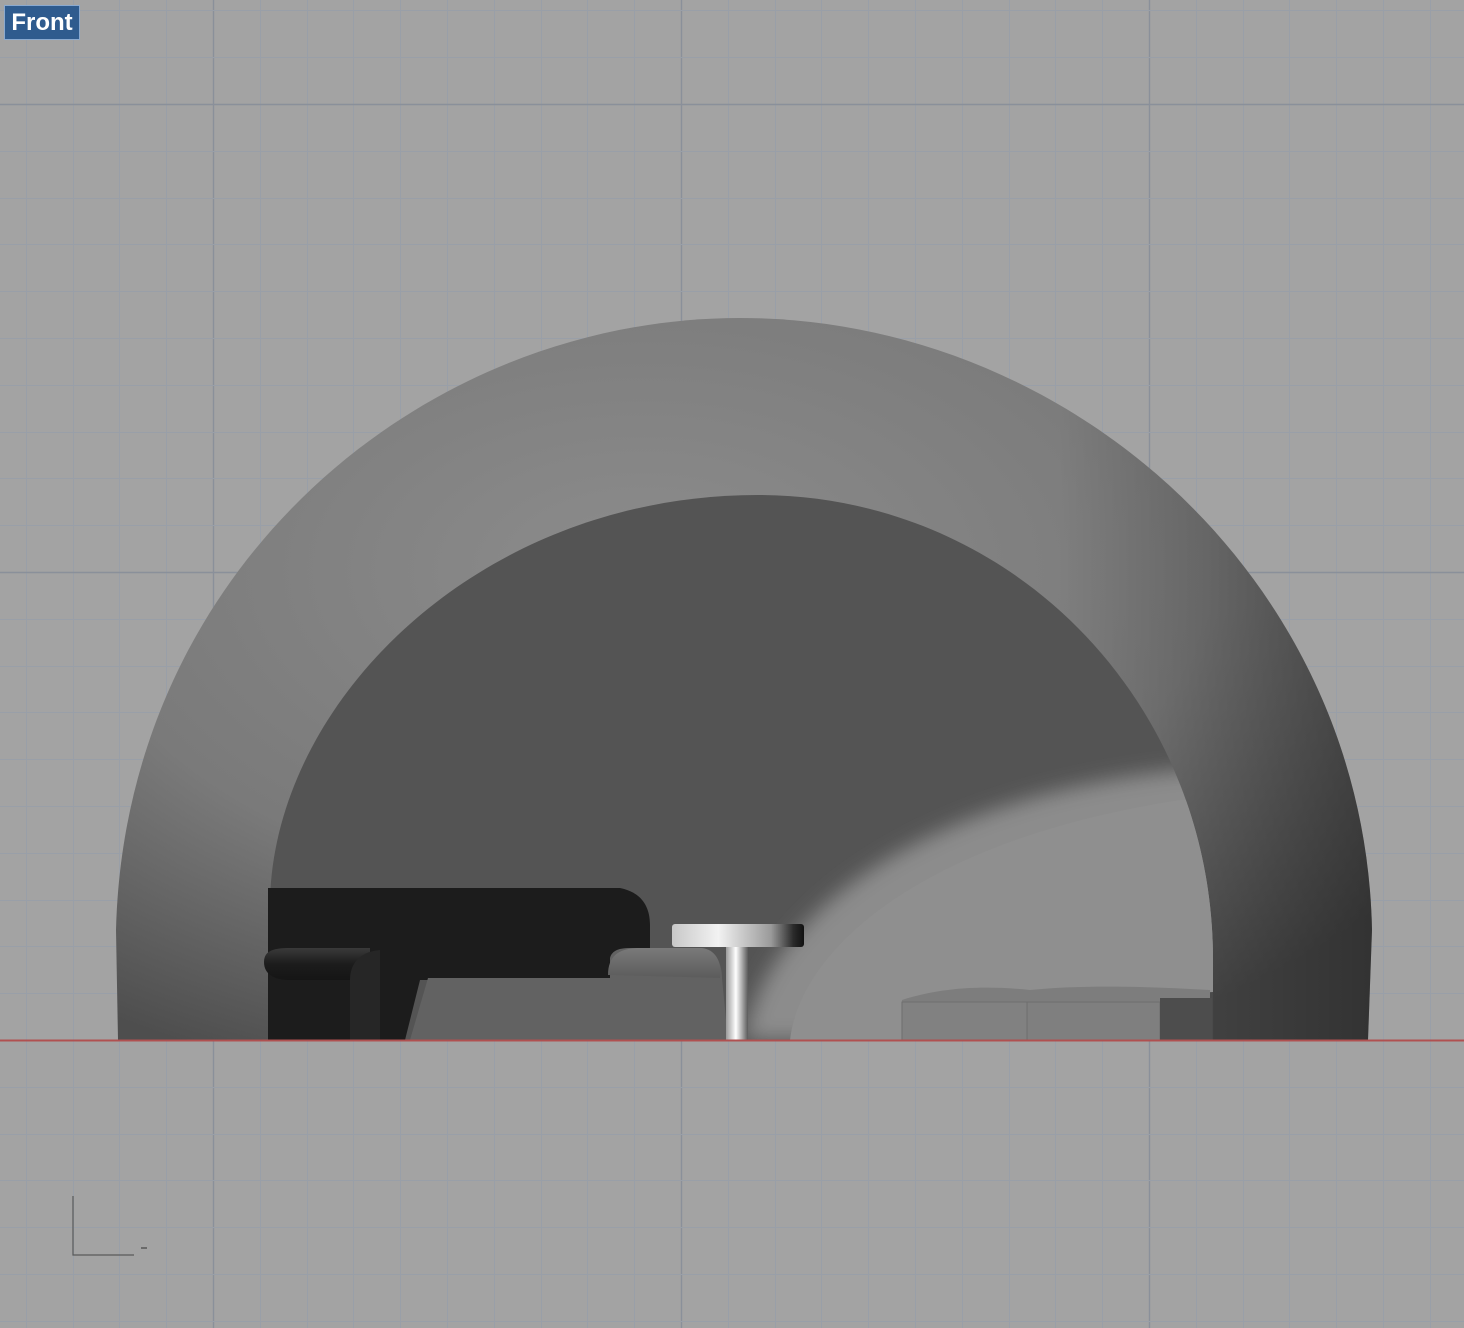 The width and height of the screenshot is (1464, 1328). What do you see at coordinates (109, 1226) in the screenshot?
I see `world-axes-icon` at bounding box center [109, 1226].